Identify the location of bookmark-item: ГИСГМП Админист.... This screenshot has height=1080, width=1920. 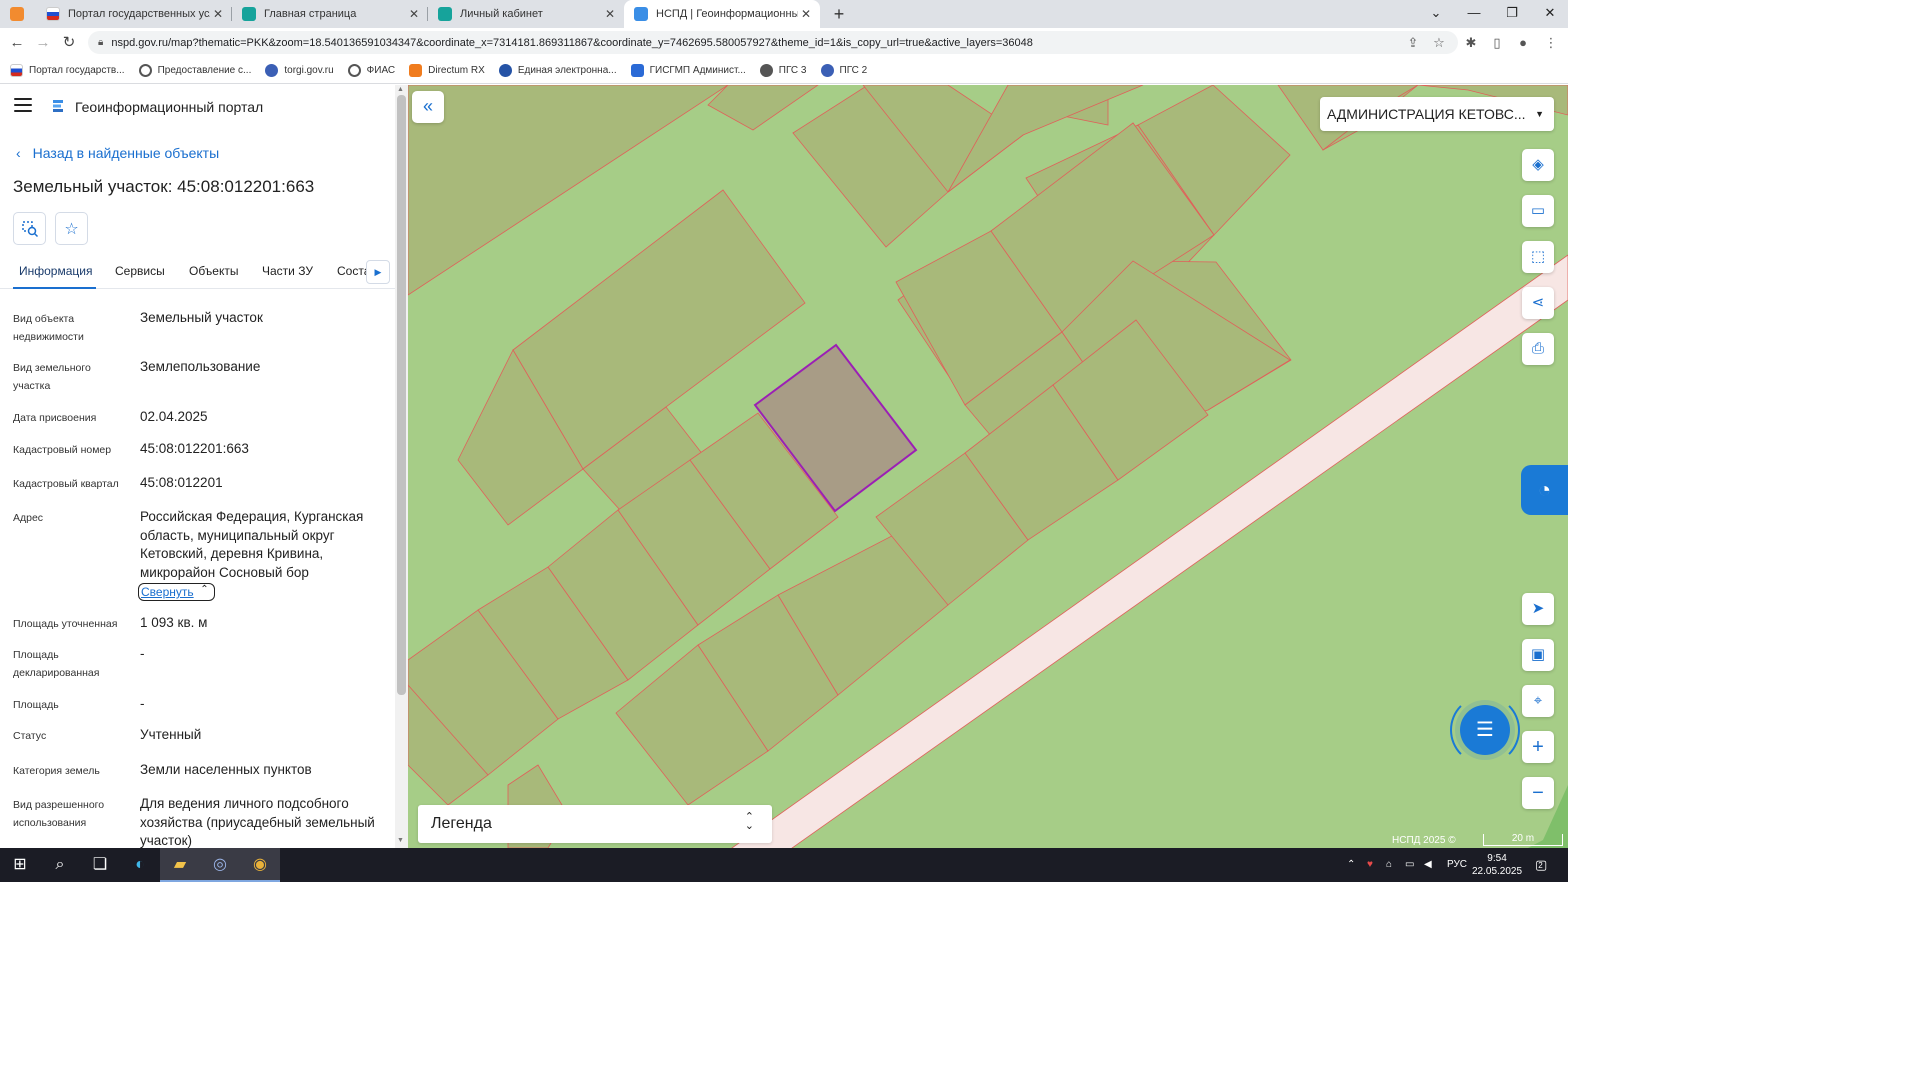
(688, 70).